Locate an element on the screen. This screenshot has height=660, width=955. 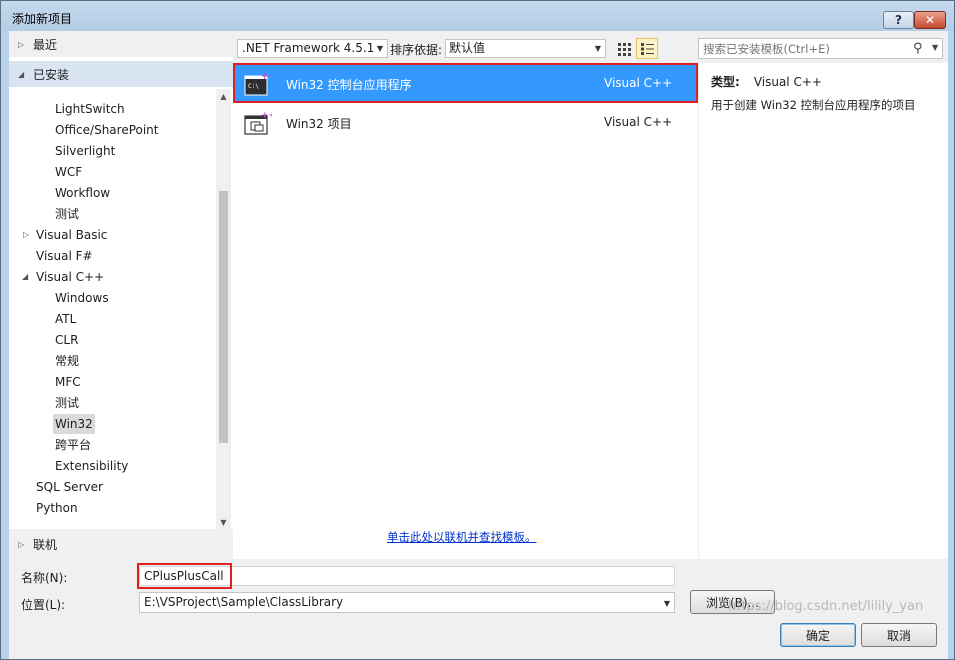
window-title: 添加新项目 is located at coordinates (42, 19).